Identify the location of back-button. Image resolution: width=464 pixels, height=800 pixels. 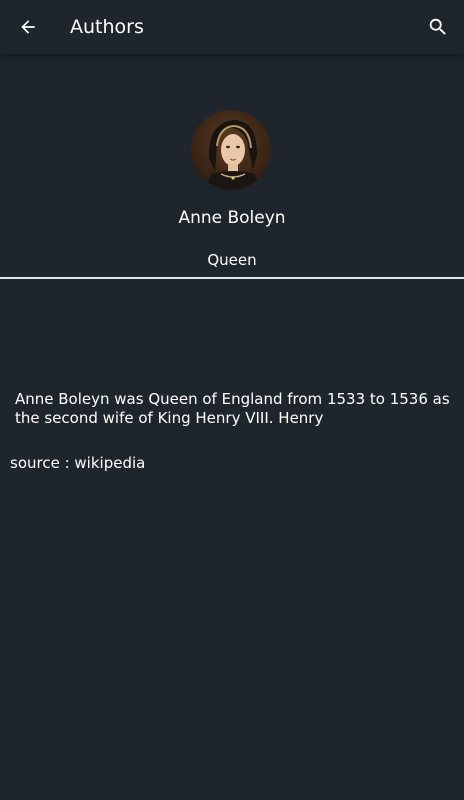
(28, 27).